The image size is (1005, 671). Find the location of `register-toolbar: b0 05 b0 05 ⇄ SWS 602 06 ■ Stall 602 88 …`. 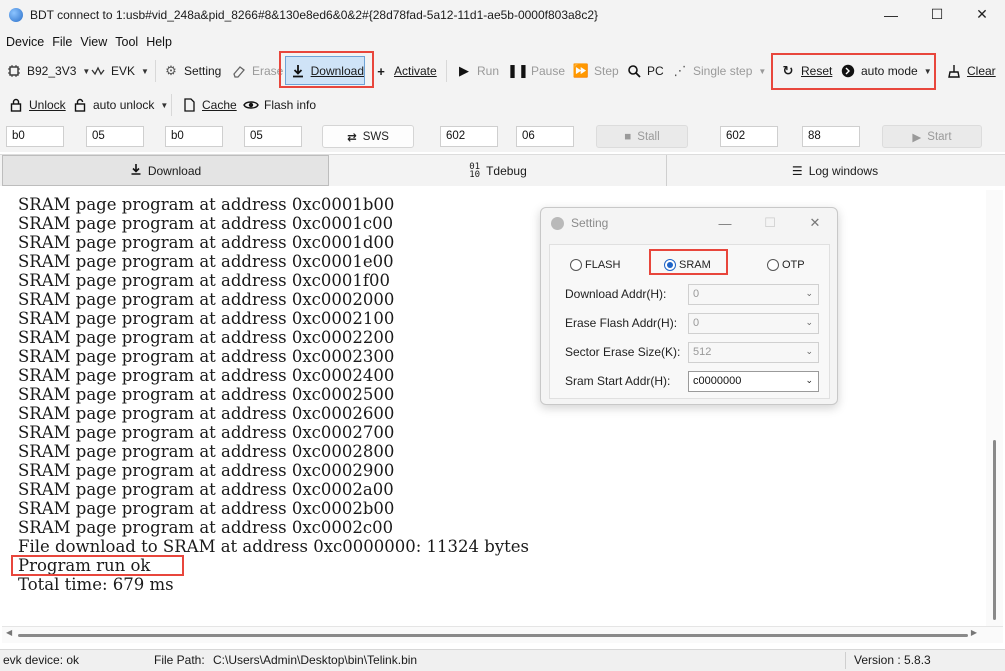

register-toolbar: b0 05 b0 05 ⇄ SWS 602 06 ■ Stall 602 88 … is located at coordinates (502, 137).